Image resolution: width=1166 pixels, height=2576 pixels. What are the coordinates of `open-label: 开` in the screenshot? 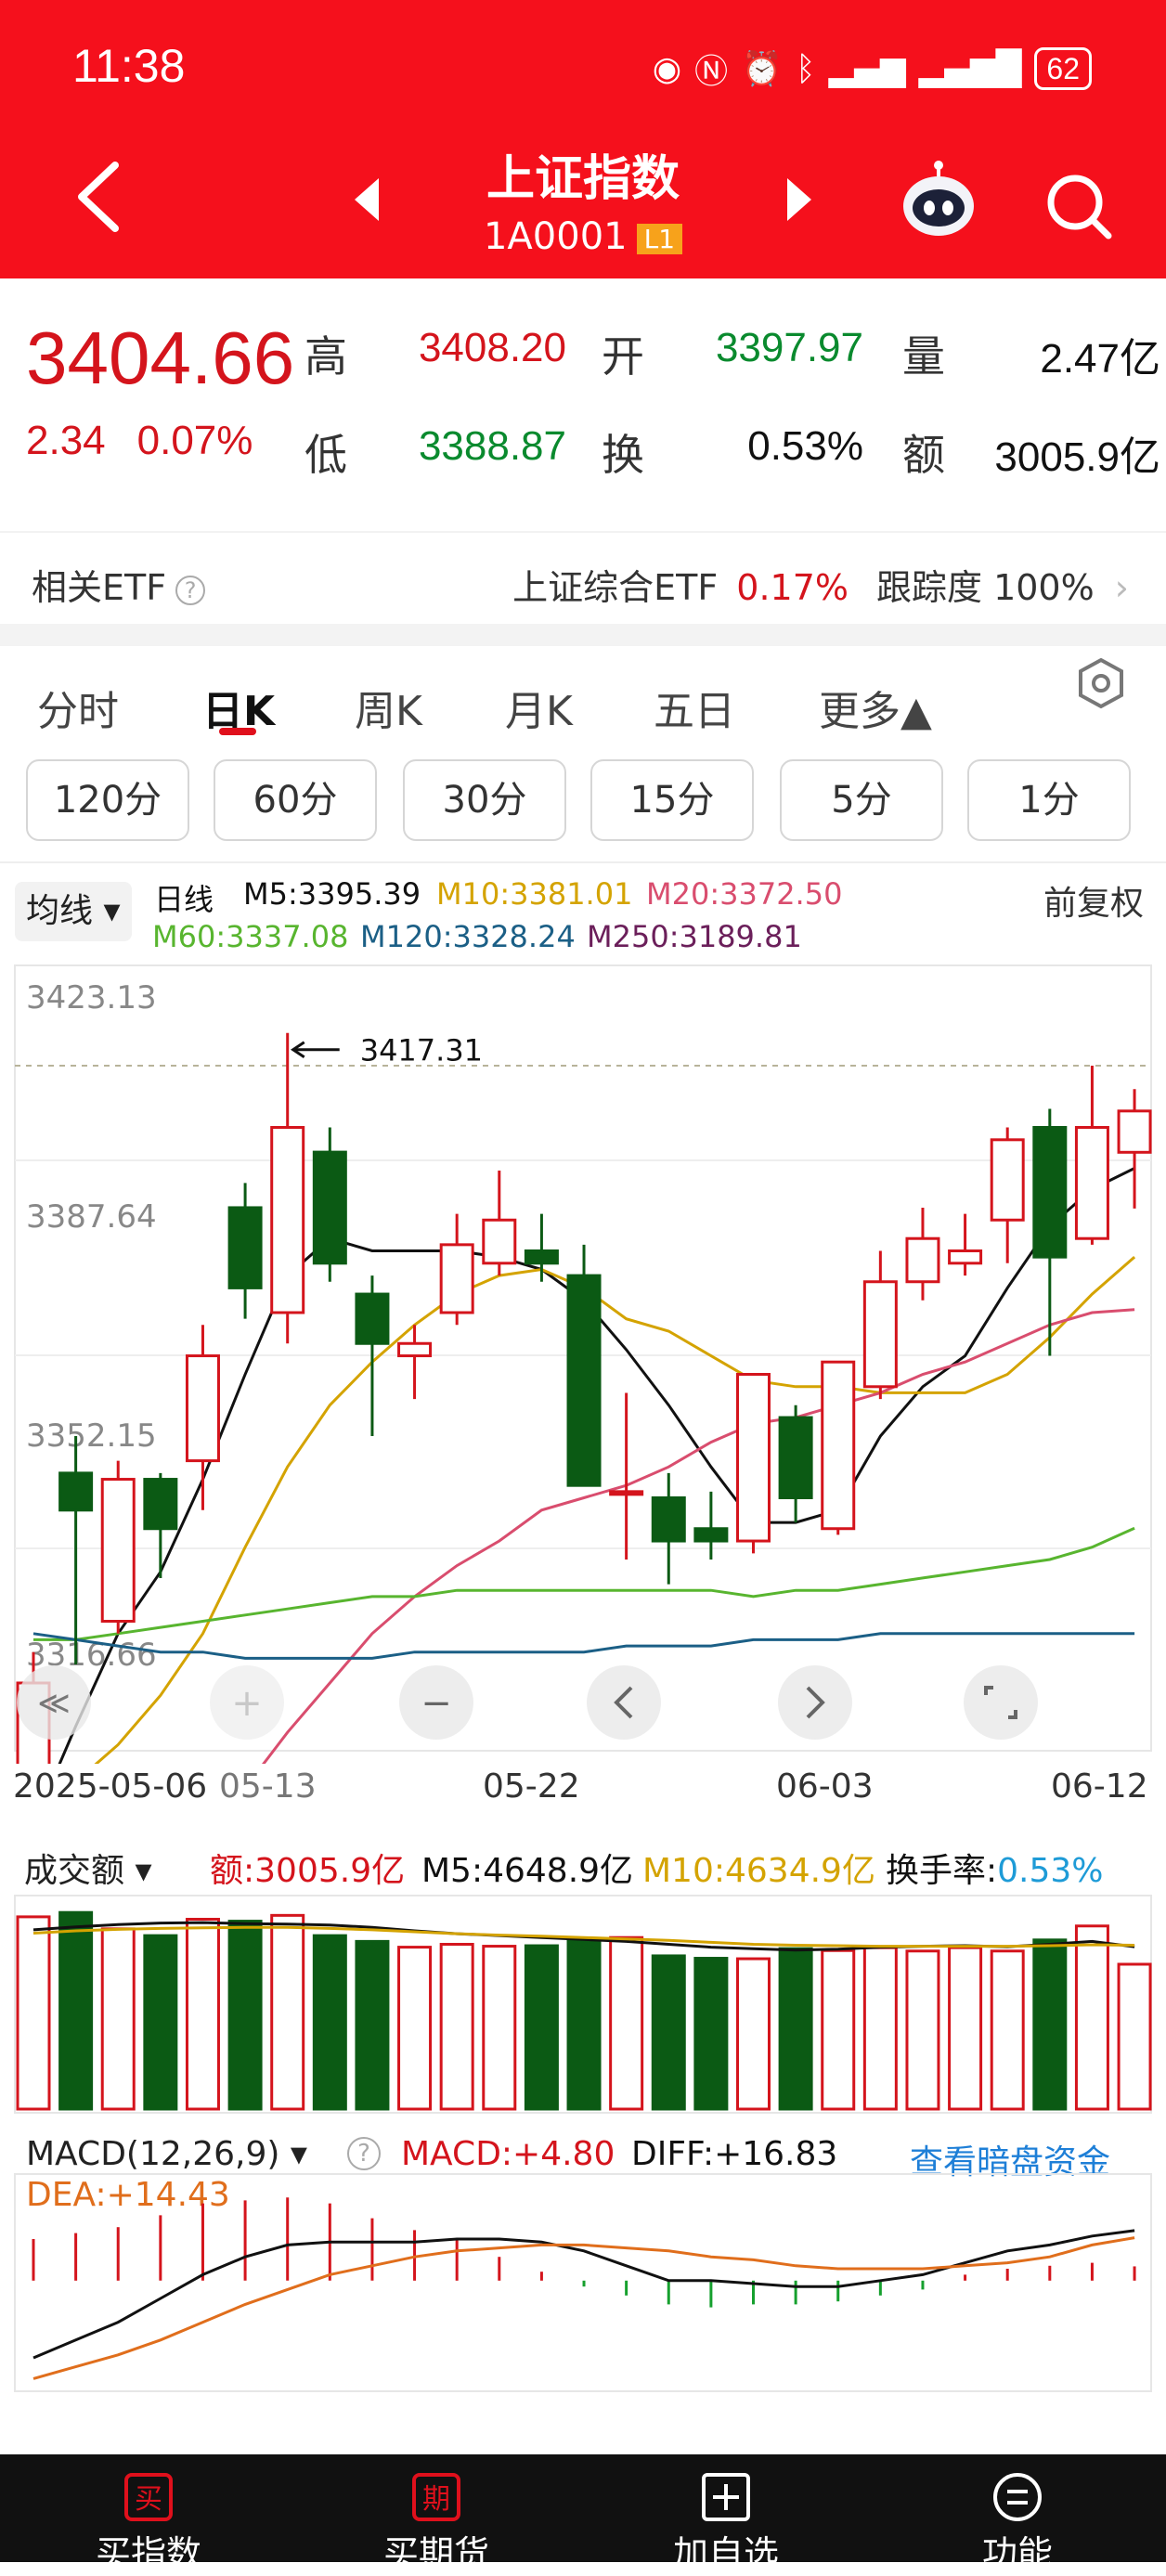 It's located at (623, 356).